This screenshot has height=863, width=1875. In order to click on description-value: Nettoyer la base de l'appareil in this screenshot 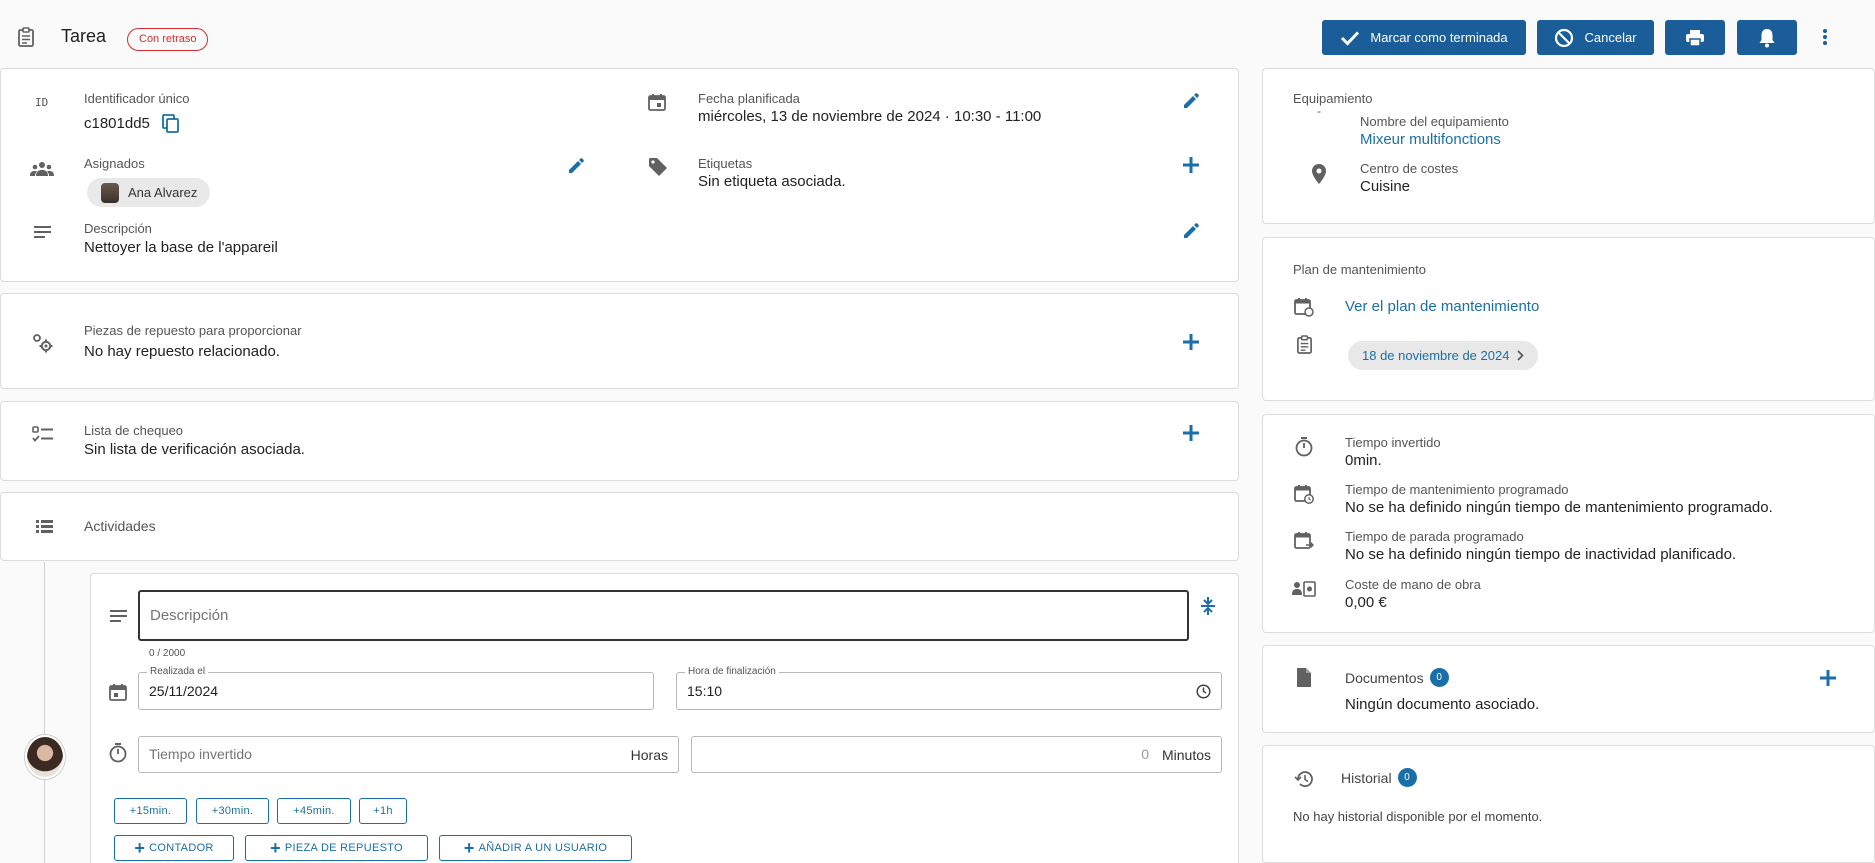, I will do `click(181, 247)`.